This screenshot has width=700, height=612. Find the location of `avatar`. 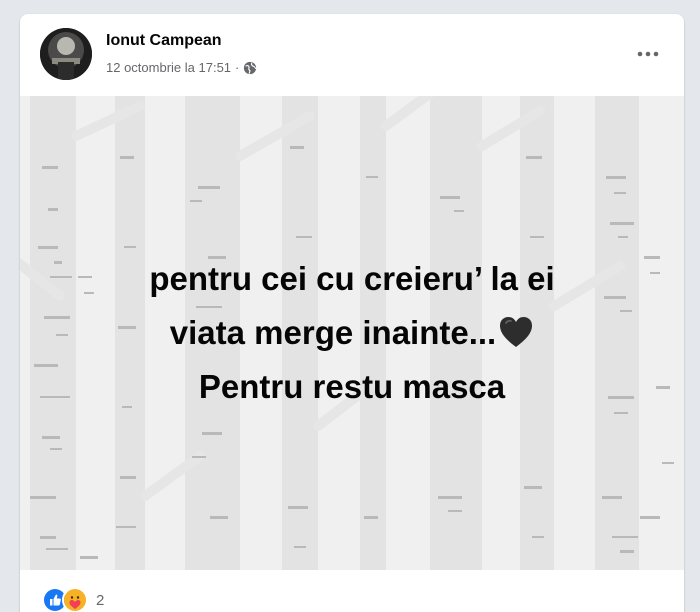

avatar is located at coordinates (66, 54).